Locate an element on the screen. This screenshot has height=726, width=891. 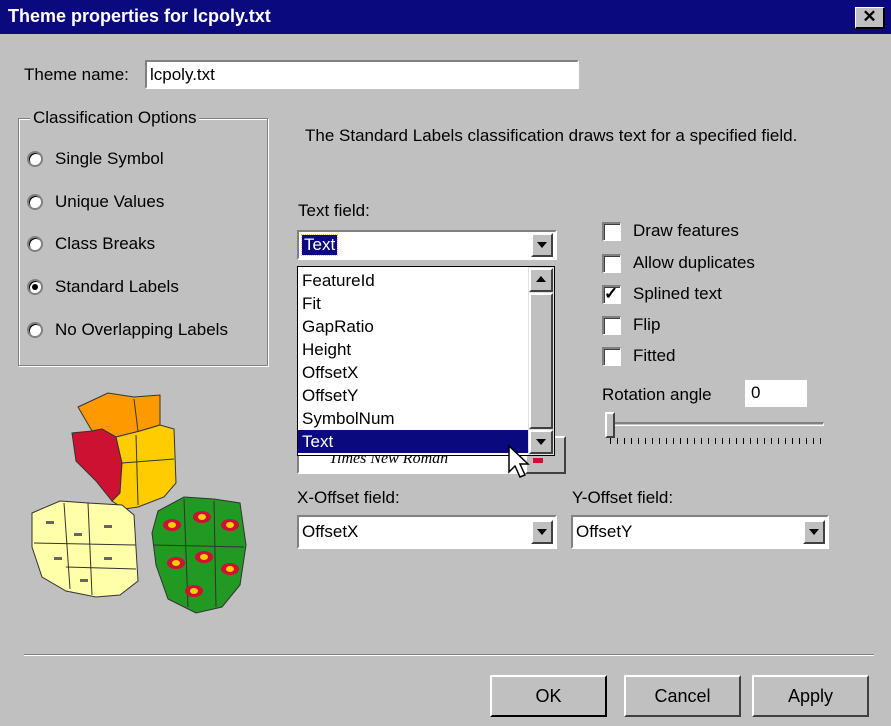
dropdown-item: OffsetY is located at coordinates (413, 395).